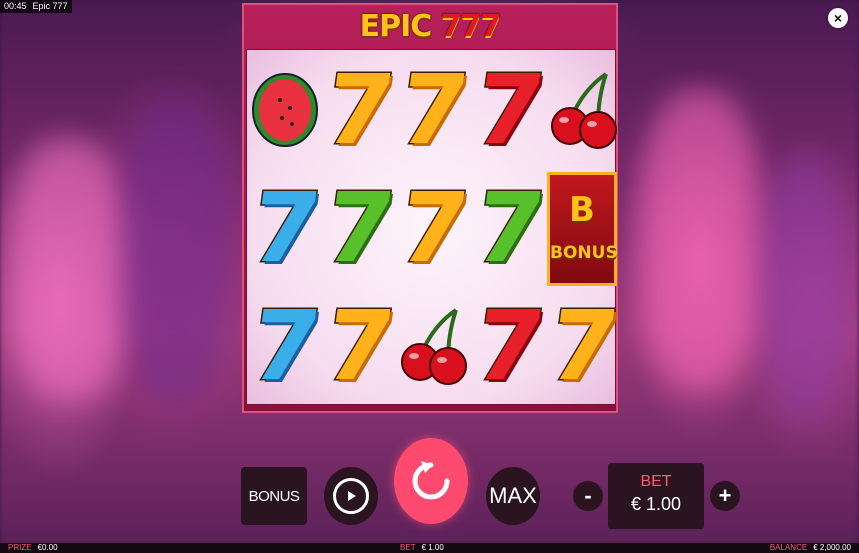  What do you see at coordinates (471, 26) in the screenshot?
I see `logo-number: 777` at bounding box center [471, 26].